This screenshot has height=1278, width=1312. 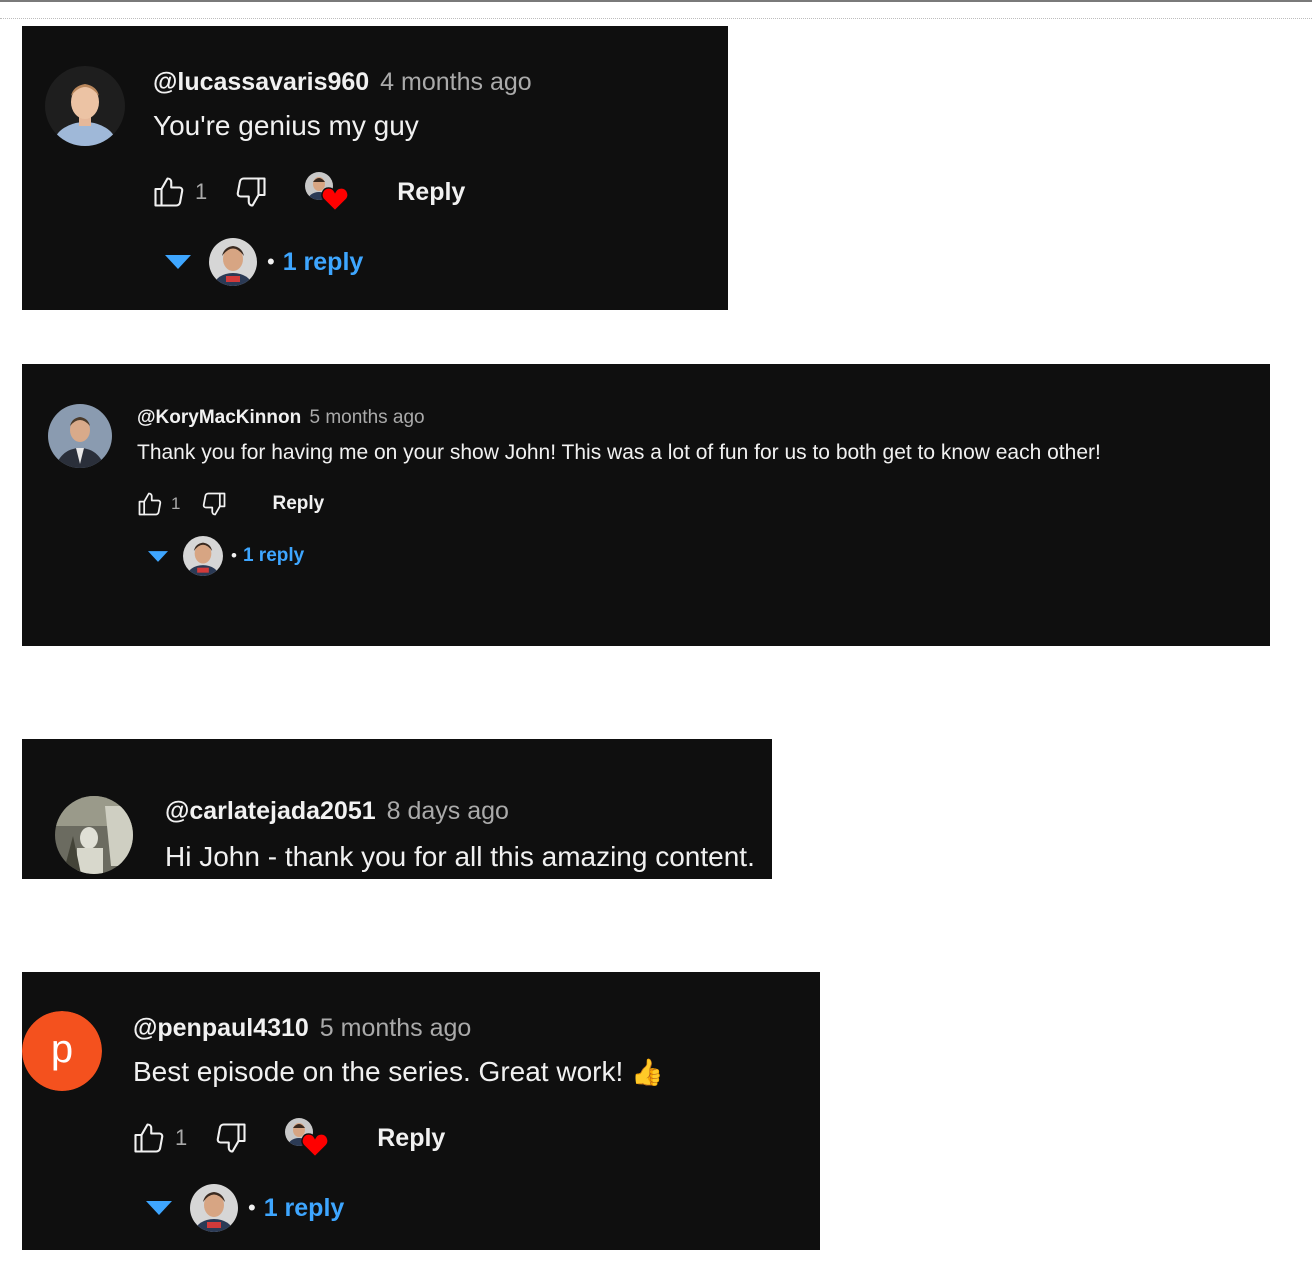 What do you see at coordinates (647, 1072) in the screenshot?
I see `thumbs-up-emoji: 👍` at bounding box center [647, 1072].